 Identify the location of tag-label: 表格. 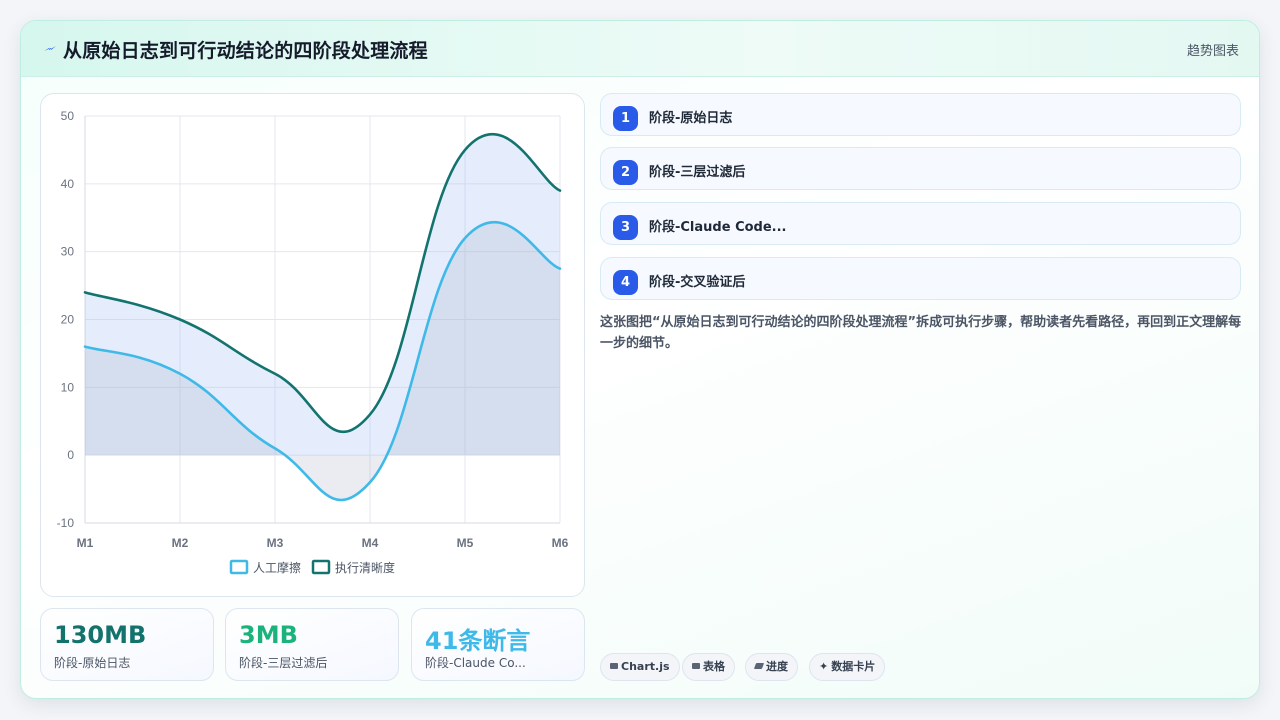
(714, 666).